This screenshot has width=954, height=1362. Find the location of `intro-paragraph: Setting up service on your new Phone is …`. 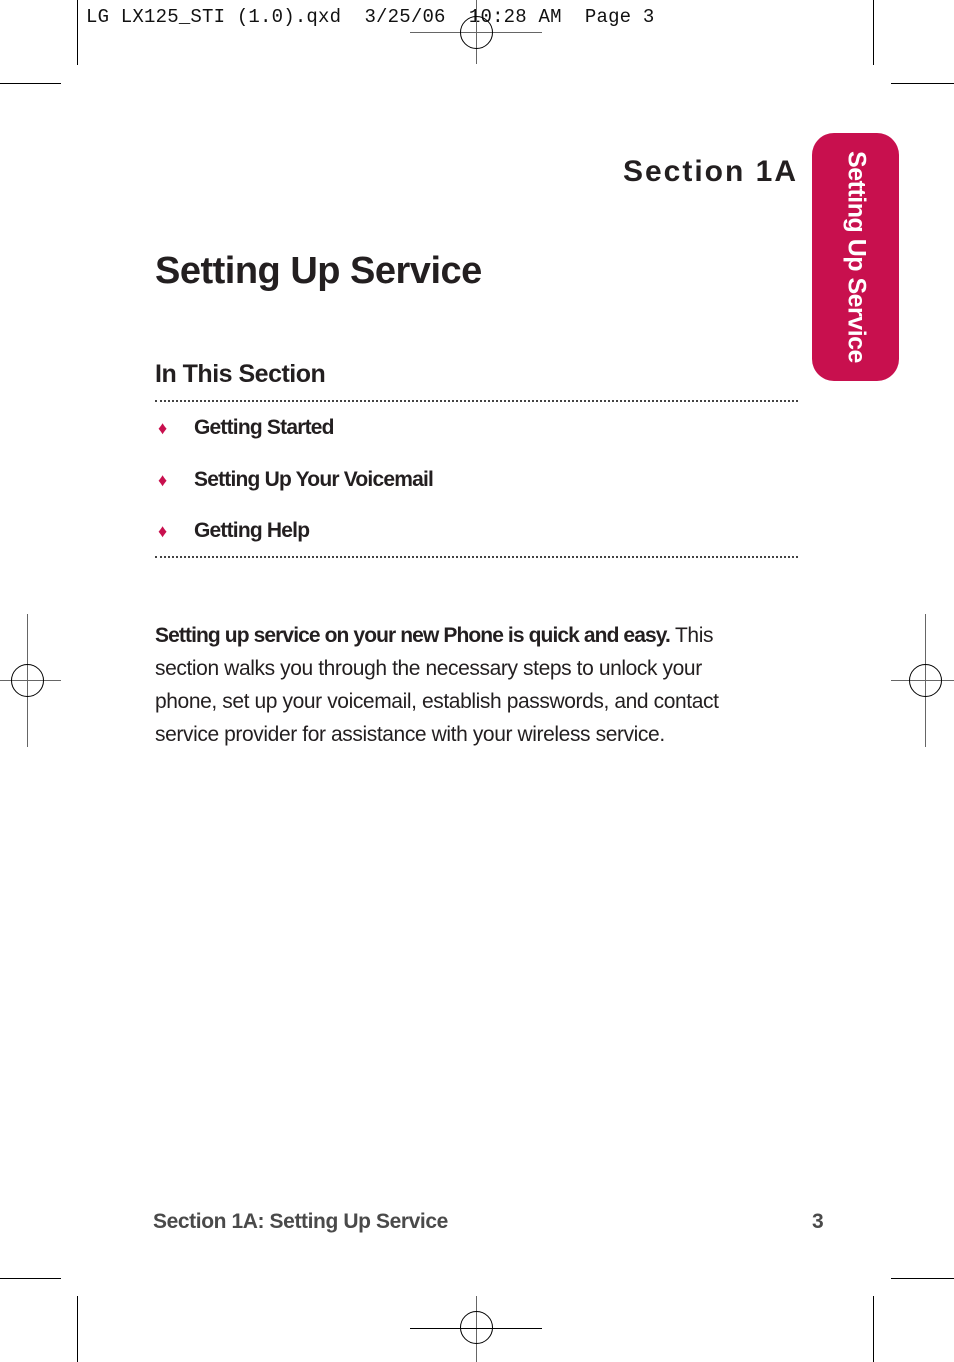

intro-paragraph: Setting up service on your new Phone is … is located at coordinates (455, 685).